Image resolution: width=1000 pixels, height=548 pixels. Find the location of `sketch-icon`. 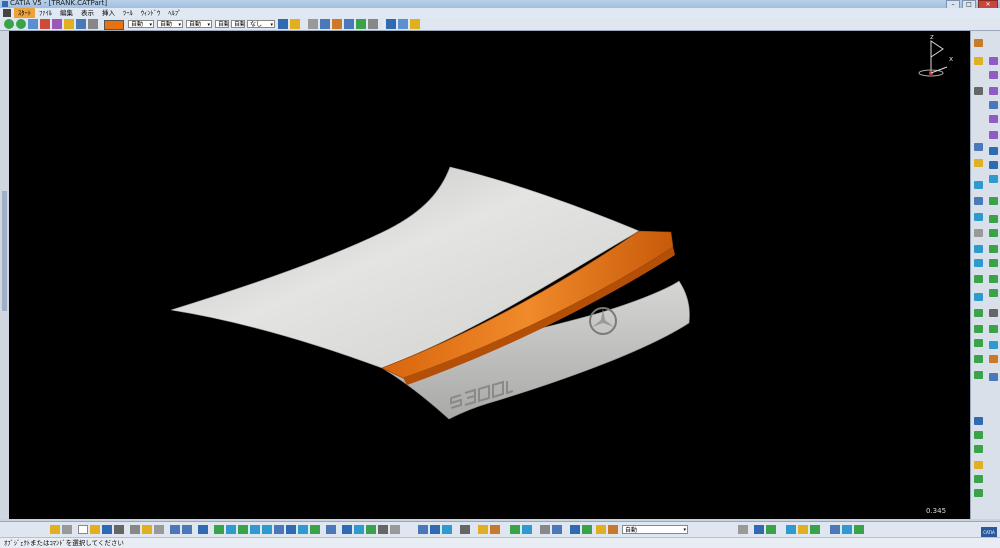

sketch-icon is located at coordinates (337, 24).